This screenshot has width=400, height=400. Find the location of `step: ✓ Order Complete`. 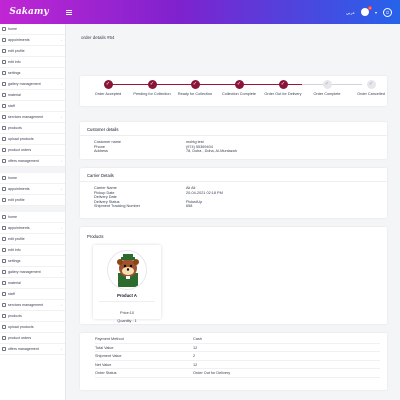

step: ✓ Order Complete is located at coordinates (327, 88).